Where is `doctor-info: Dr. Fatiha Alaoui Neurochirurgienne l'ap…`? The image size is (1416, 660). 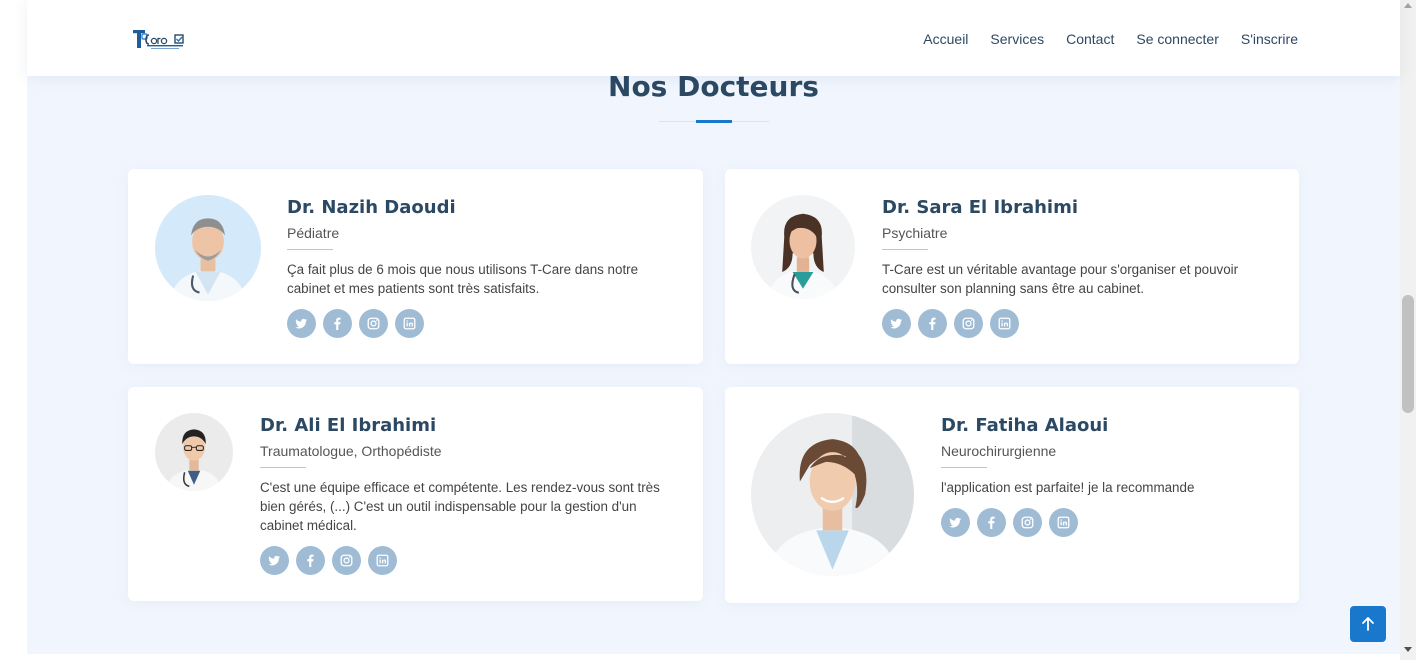 doctor-info: Dr. Fatiha Alaoui Neurochirurgienne l'ap… is located at coordinates (1106, 476).